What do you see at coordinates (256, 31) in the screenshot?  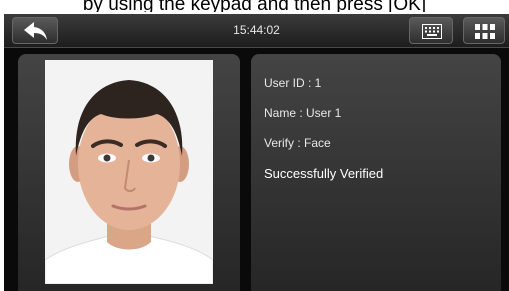 I see `top-bar: 15:44:02` at bounding box center [256, 31].